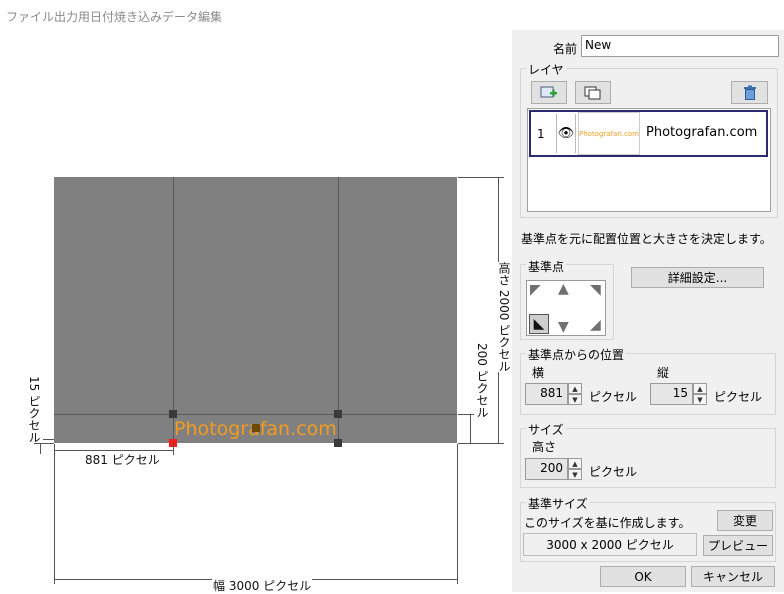 The width and height of the screenshot is (784, 594). I want to click on anchor-top-icon: ▲, so click(563, 289).